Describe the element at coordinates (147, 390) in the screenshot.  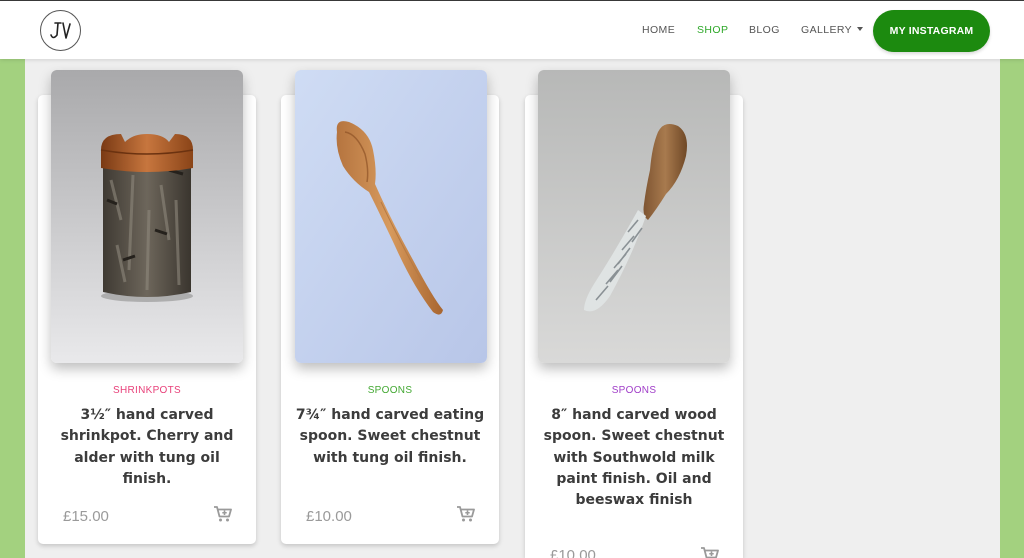
I see `product-category: SHRINKPOTS` at that location.